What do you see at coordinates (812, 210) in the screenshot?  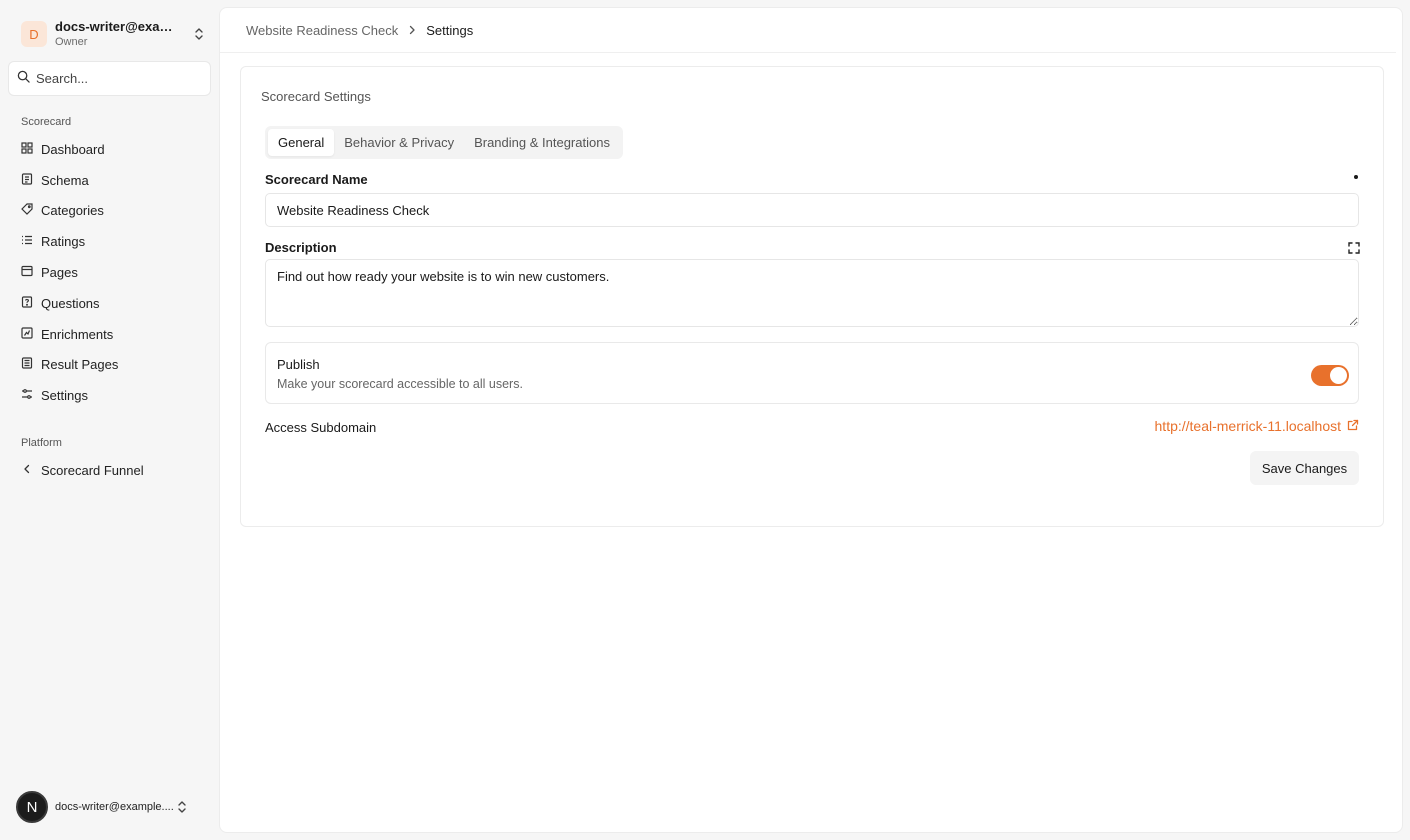 I see `scorecard-name-input` at bounding box center [812, 210].